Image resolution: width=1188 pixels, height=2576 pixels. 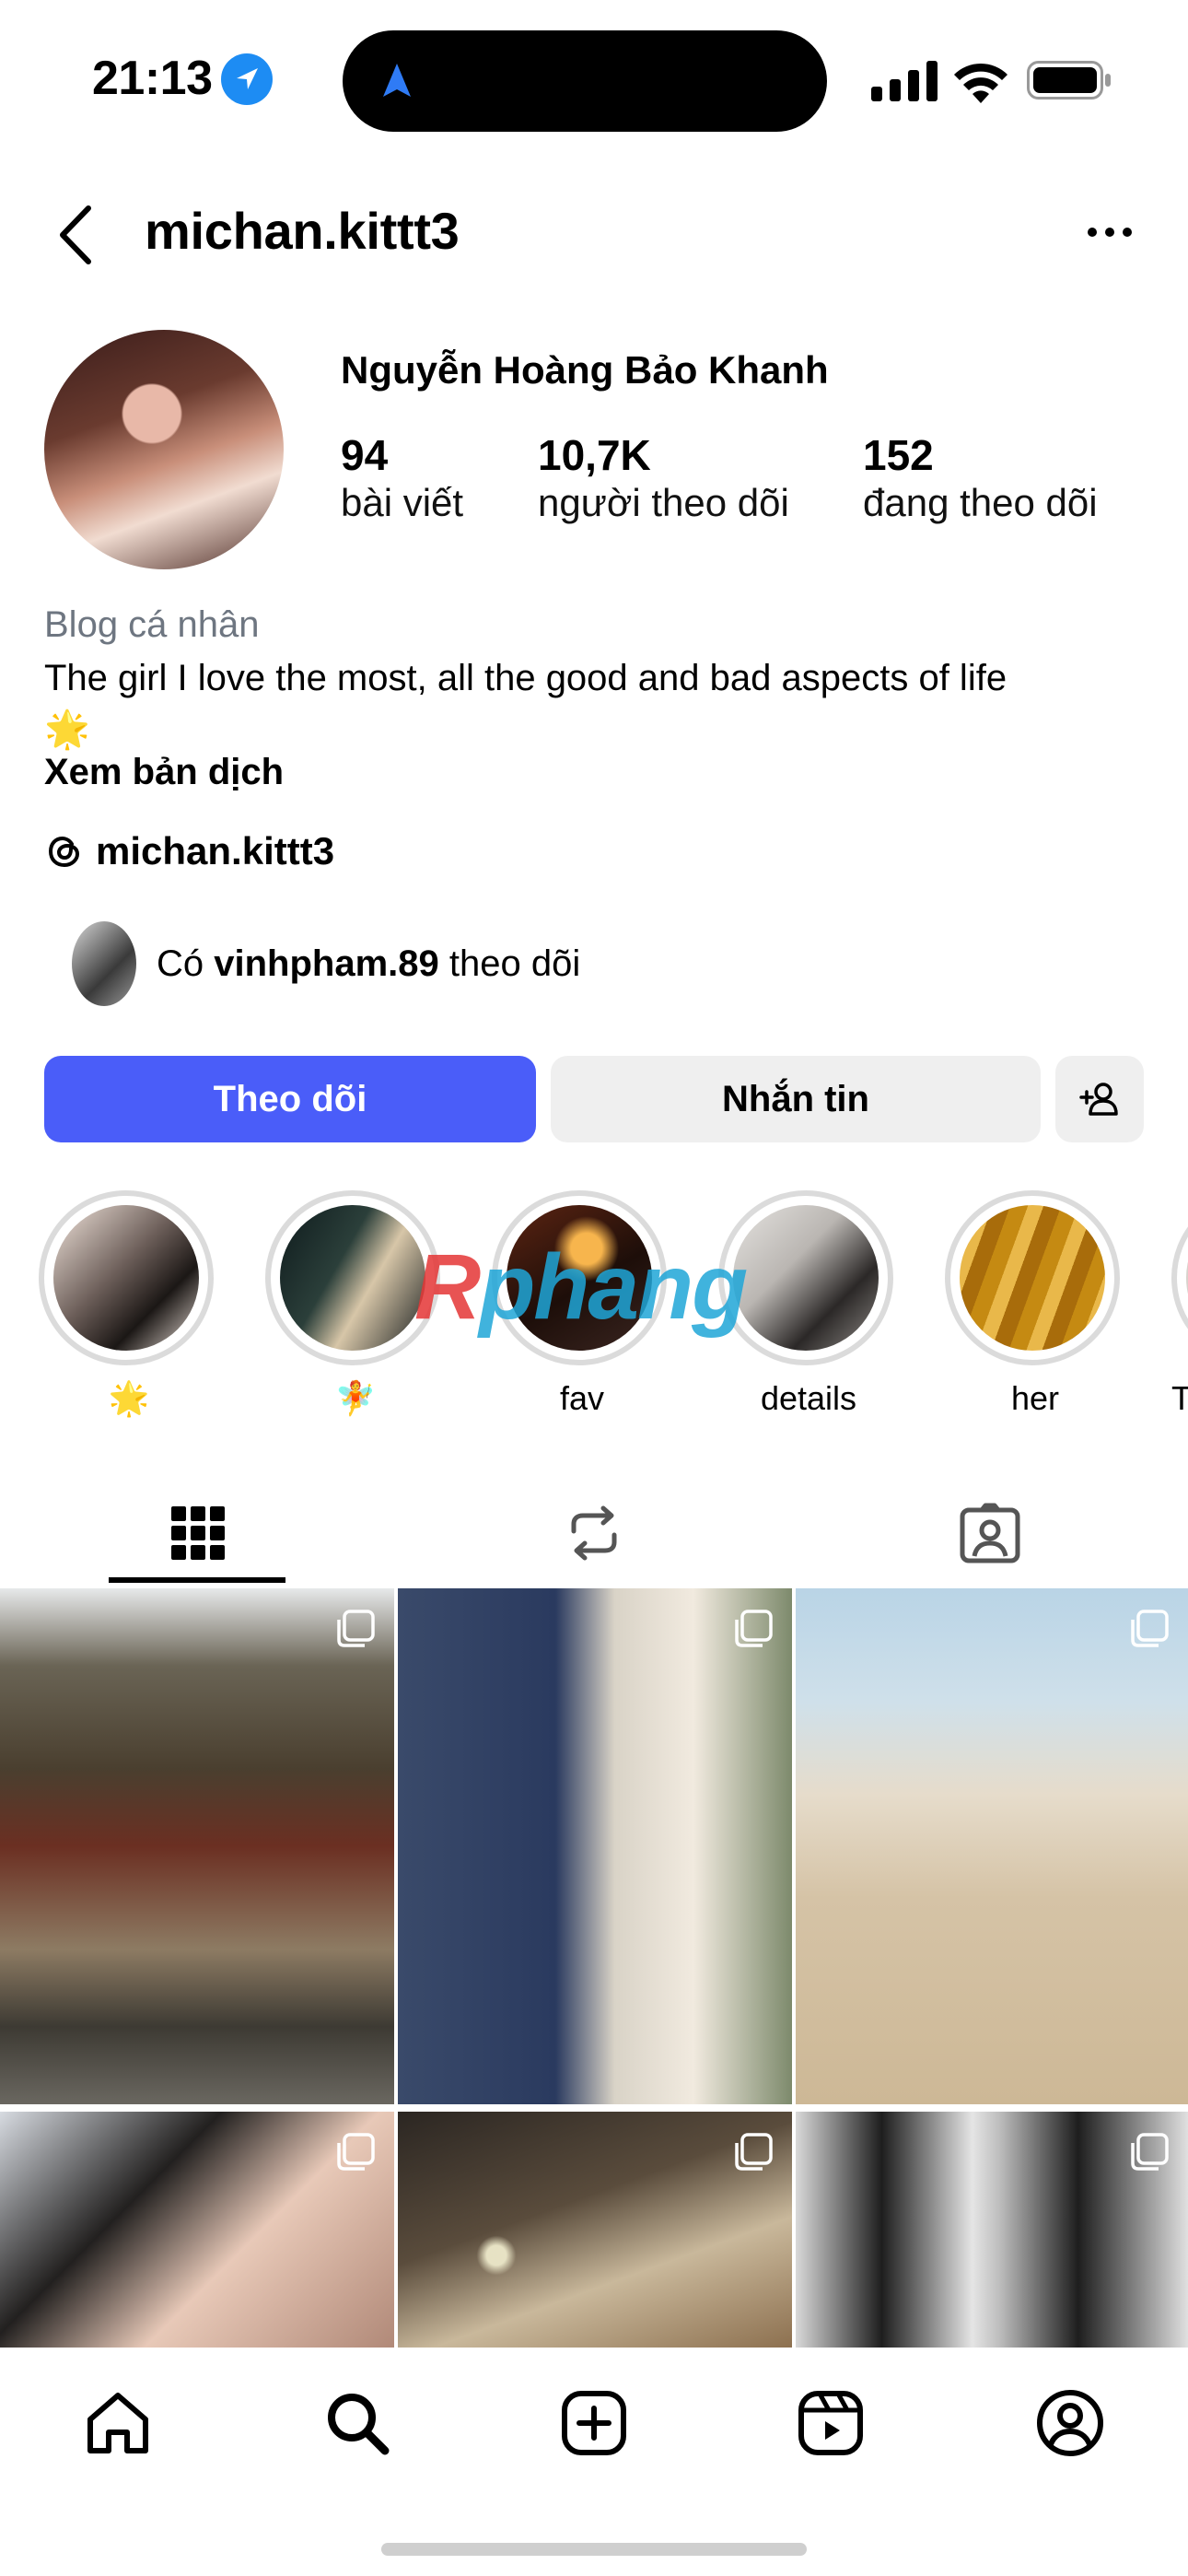 What do you see at coordinates (980, 502) in the screenshot?
I see `stat-label: đang theo dõi` at bounding box center [980, 502].